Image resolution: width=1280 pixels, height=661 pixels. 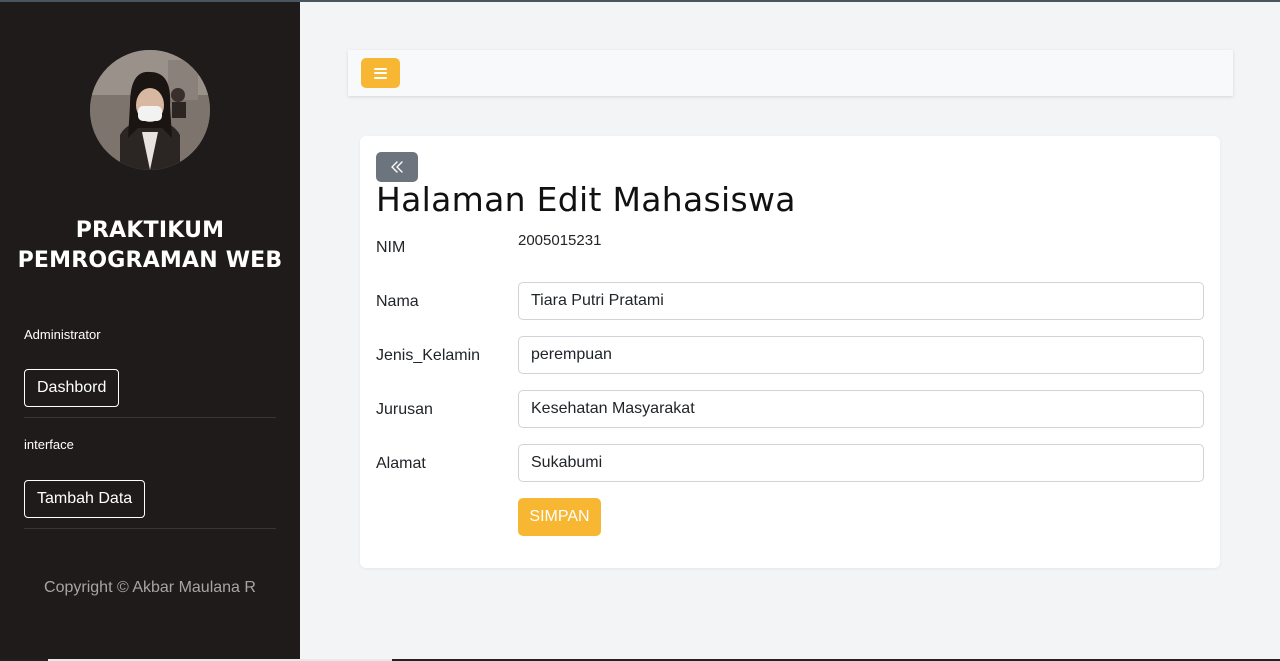 What do you see at coordinates (150, 587) in the screenshot?
I see `copyright-text: Copyright © Akbar Maulana R` at bounding box center [150, 587].